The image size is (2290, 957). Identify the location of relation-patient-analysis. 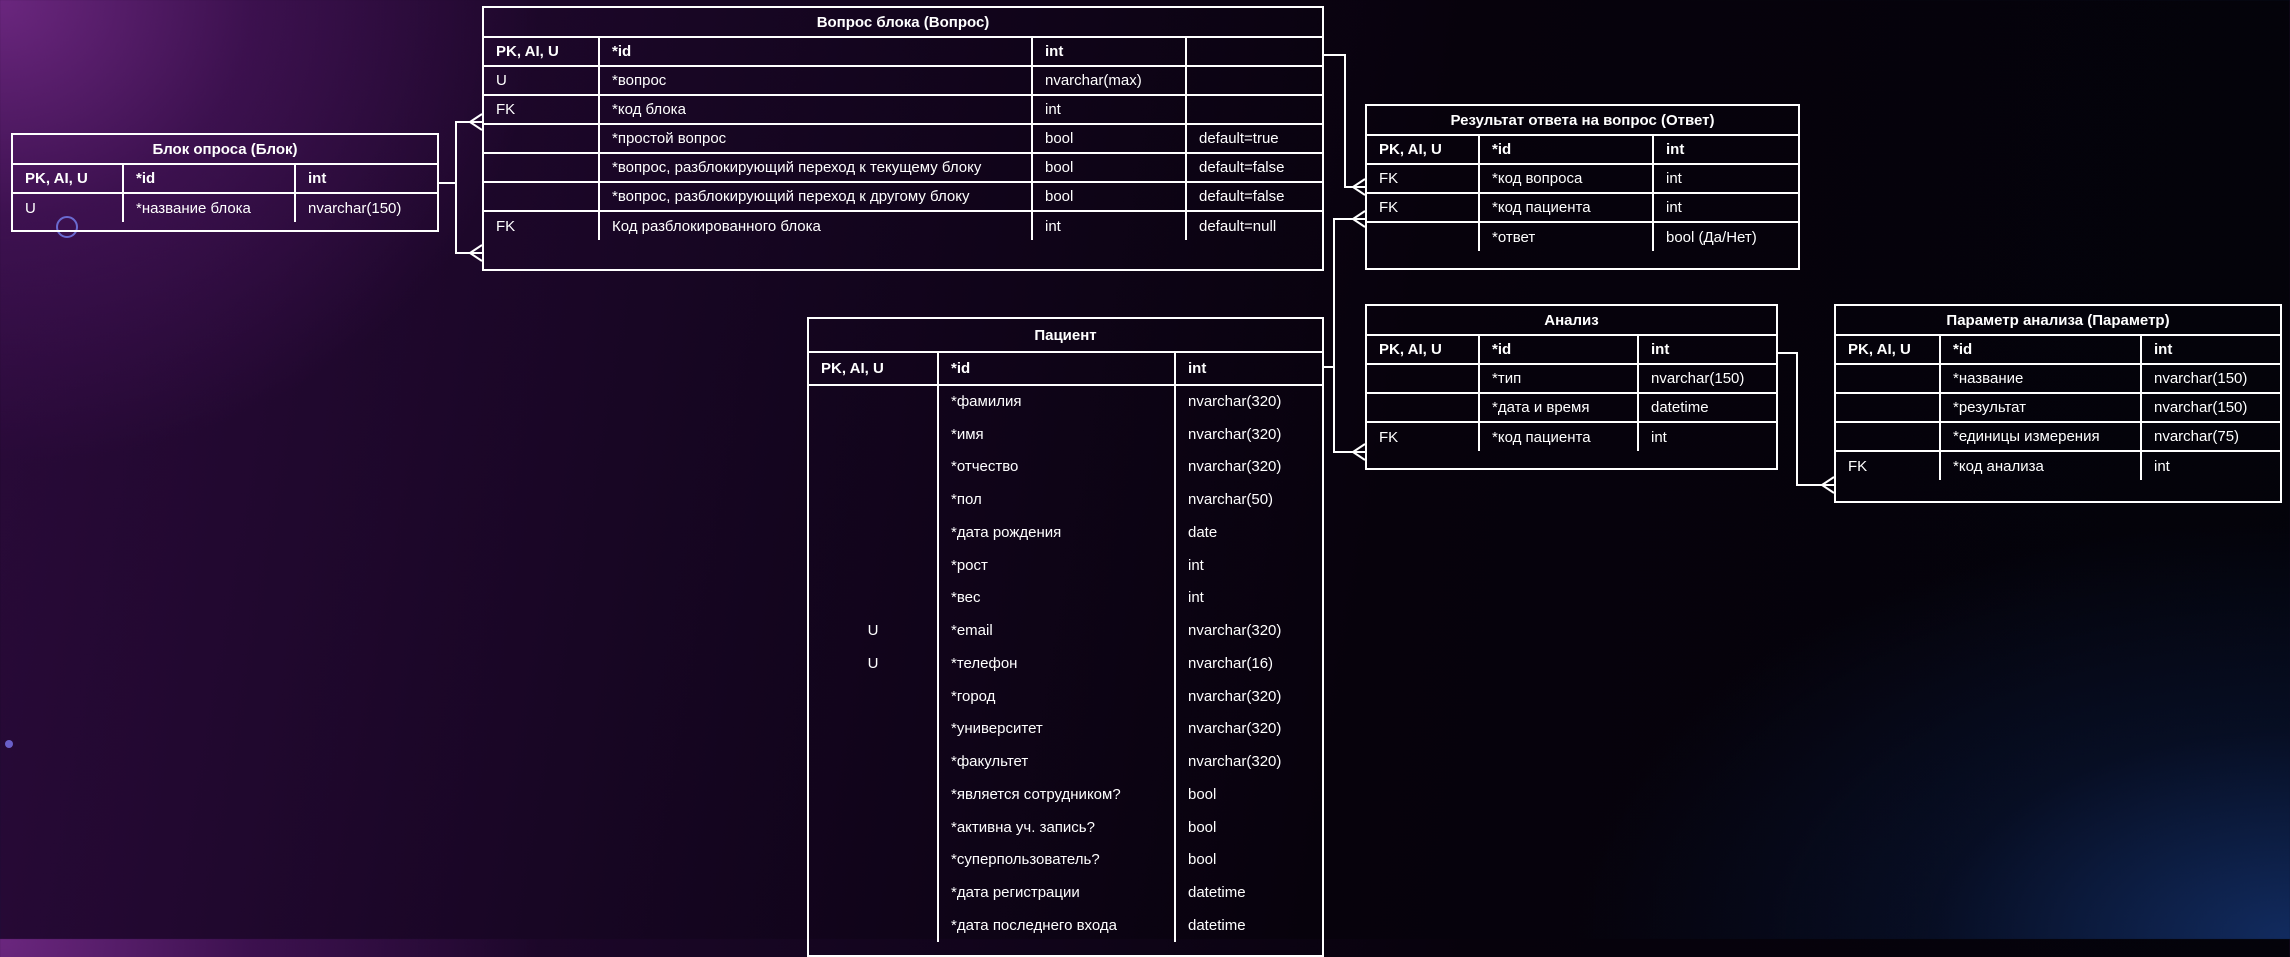
(1349, 410).